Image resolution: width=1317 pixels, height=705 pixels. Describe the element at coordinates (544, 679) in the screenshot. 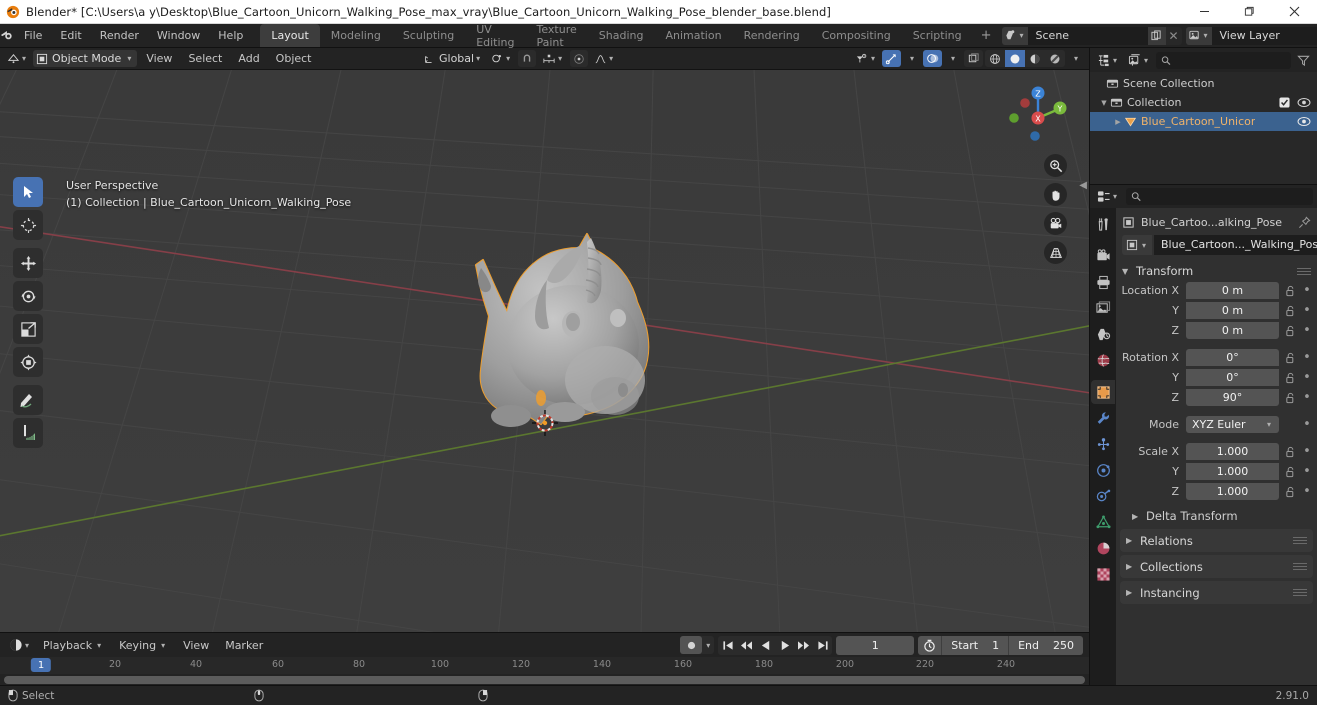

I see `timeline-scrollbar-thumb` at that location.